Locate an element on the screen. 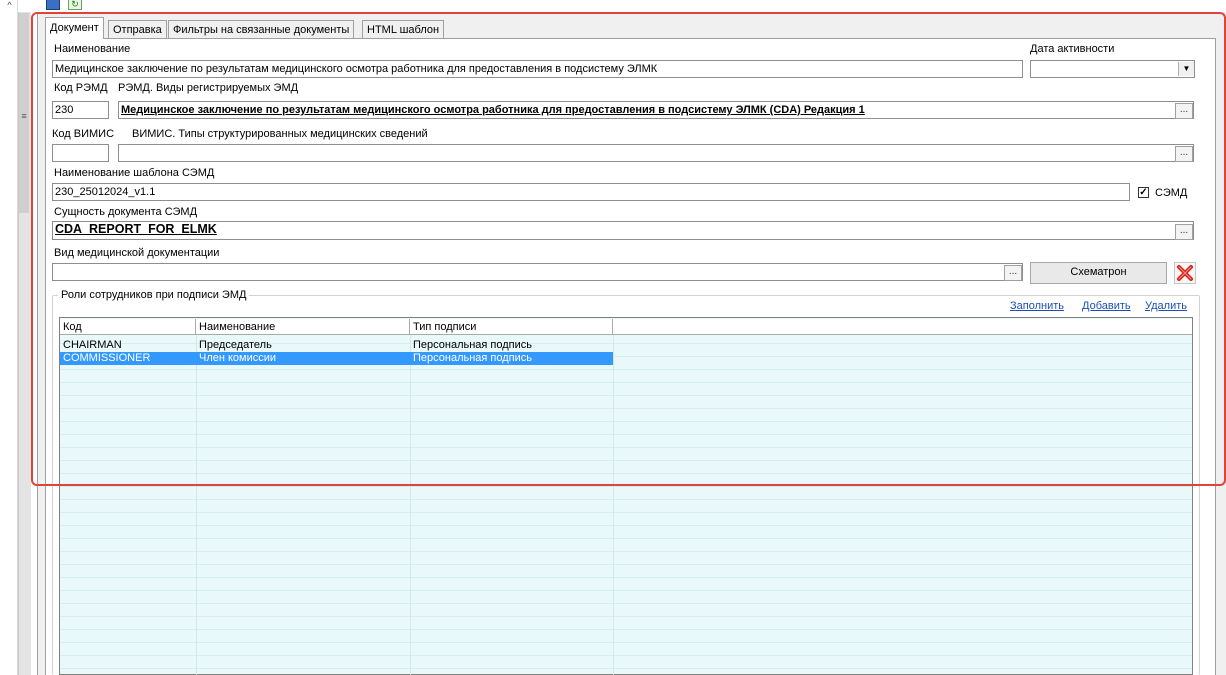  column-header-filler is located at coordinates (902, 327).